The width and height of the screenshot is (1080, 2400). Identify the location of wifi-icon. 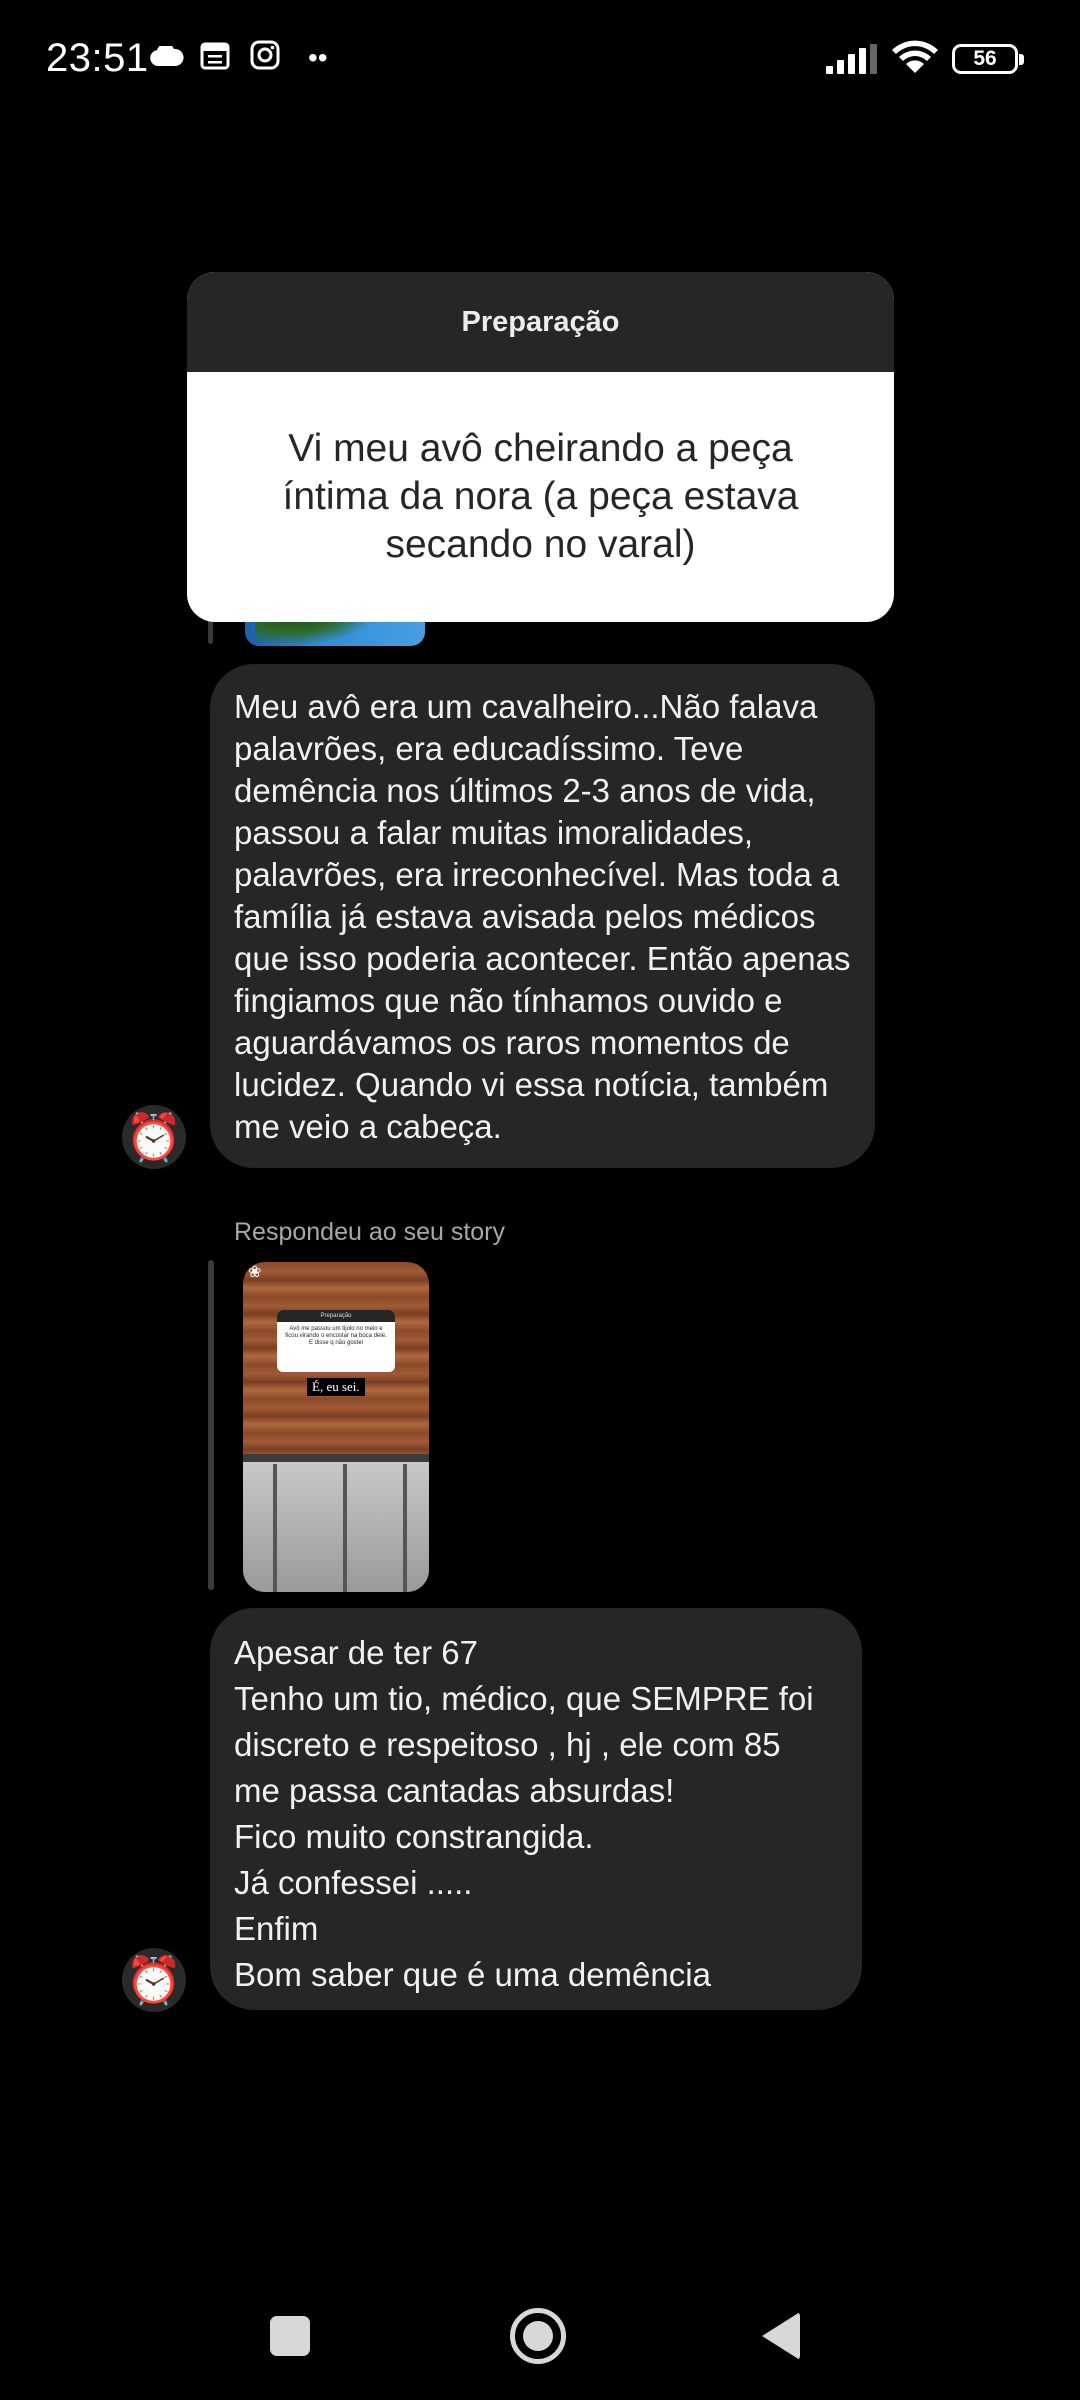
(915, 56).